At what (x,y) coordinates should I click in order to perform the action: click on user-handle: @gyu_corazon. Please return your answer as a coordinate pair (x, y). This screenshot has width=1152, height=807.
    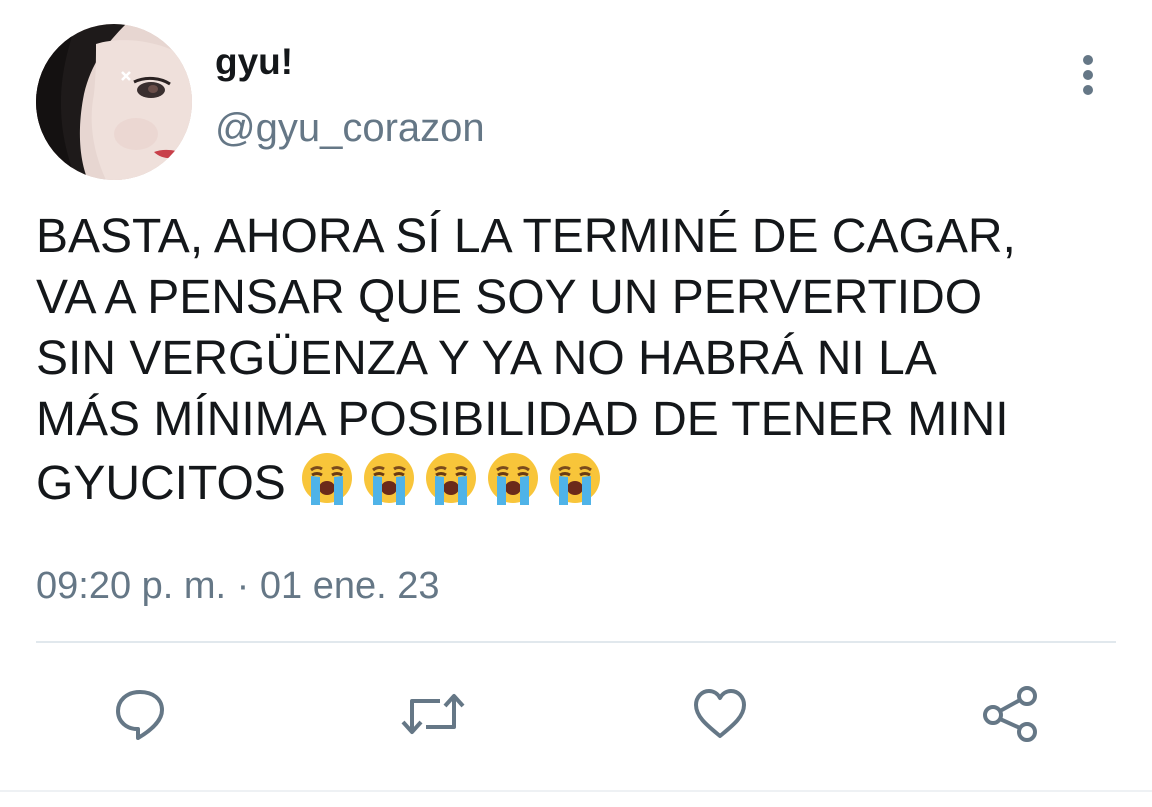
    Looking at the image, I should click on (350, 128).